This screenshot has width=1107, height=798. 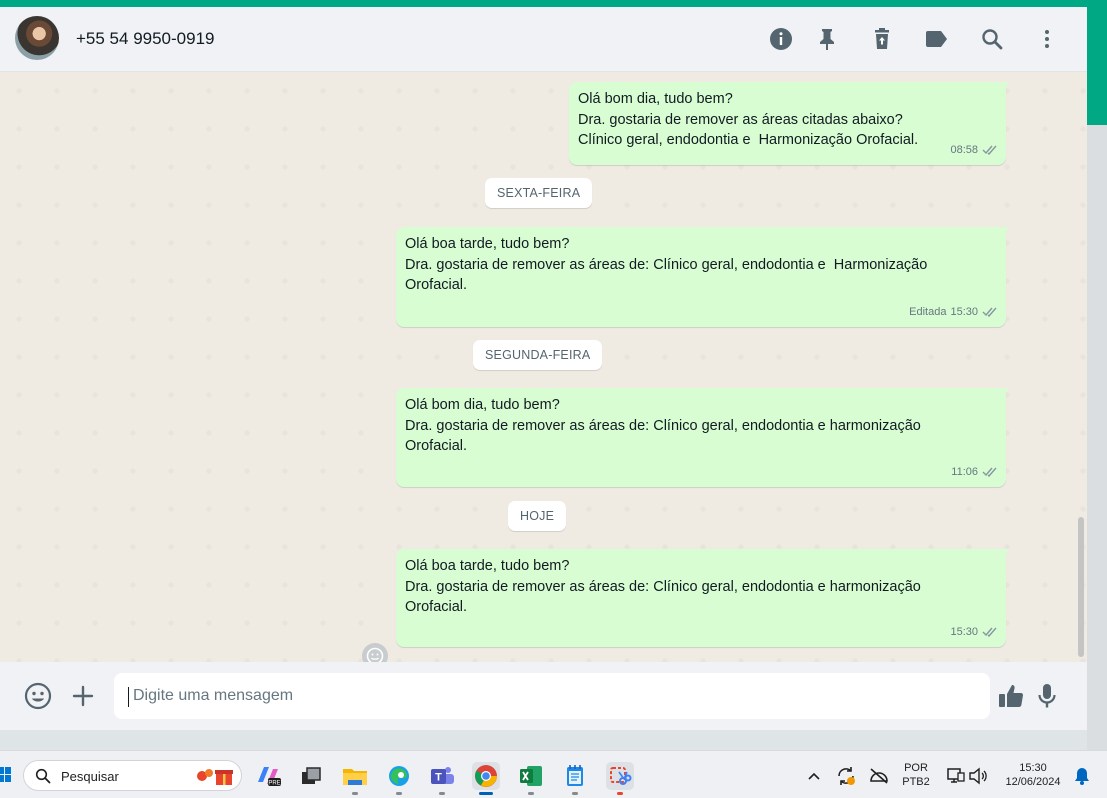 What do you see at coordinates (1033, 775) in the screenshot?
I see `clock: 15:30 12/06/2024` at bounding box center [1033, 775].